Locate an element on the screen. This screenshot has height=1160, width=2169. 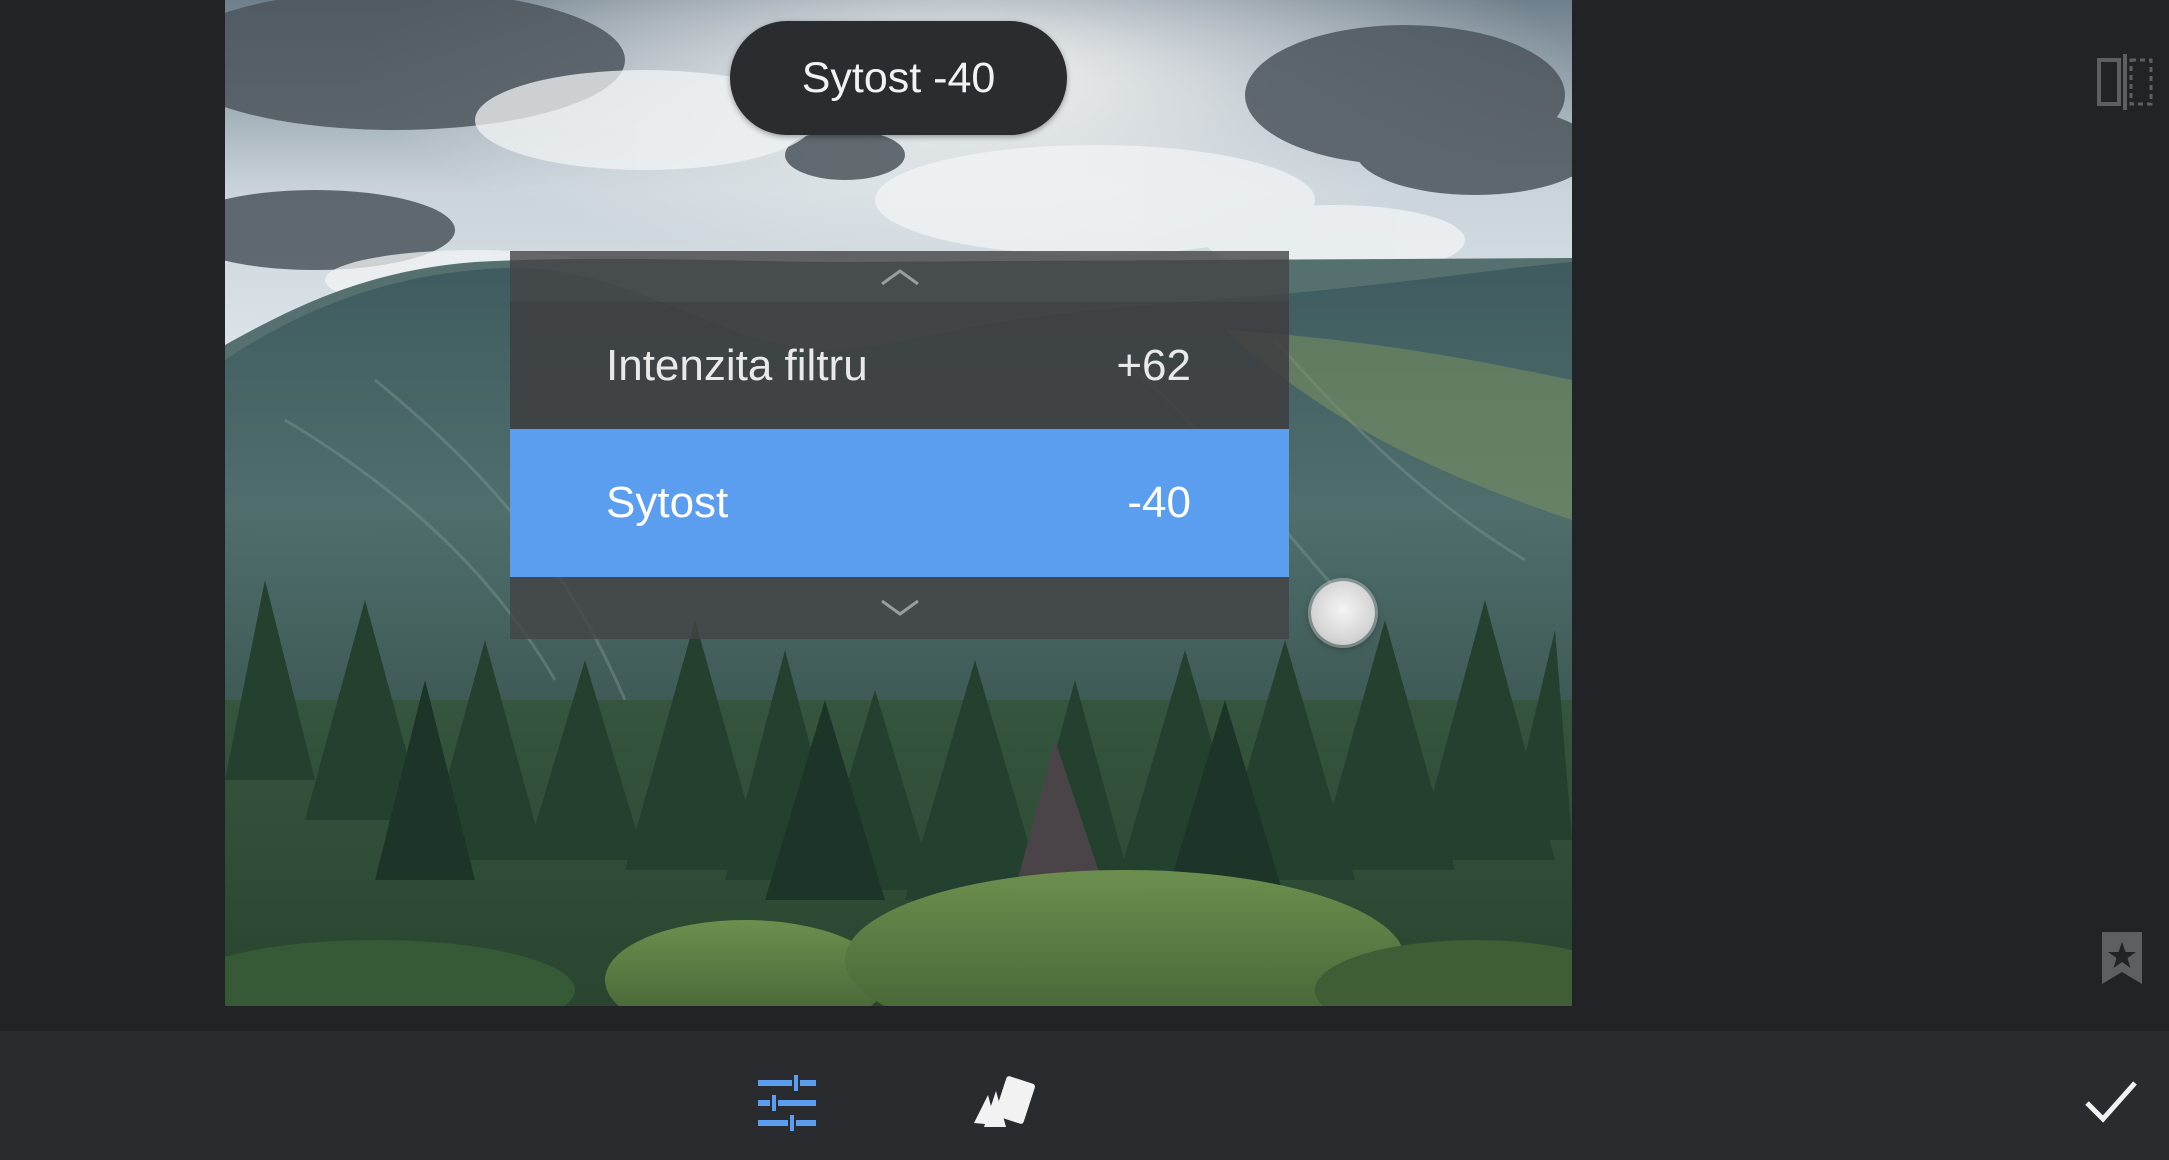
menu-item-filter-strength: Intenzita filtru +62 is located at coordinates (899, 365).